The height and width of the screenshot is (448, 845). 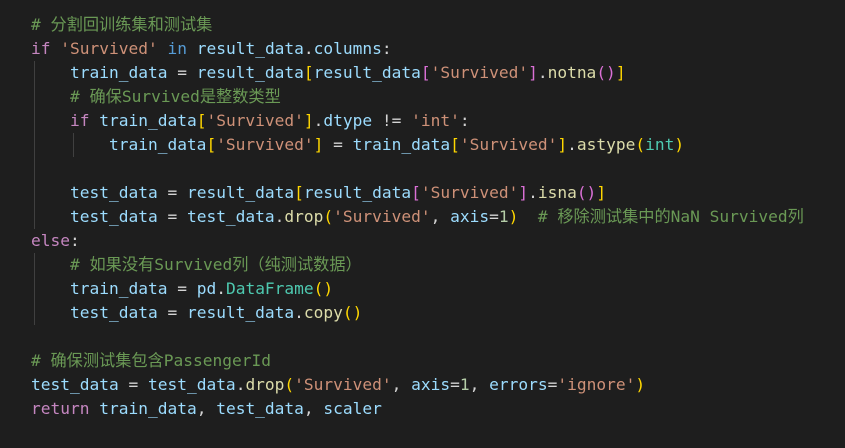 What do you see at coordinates (323, 312) in the screenshot?
I see `code-token: copy` at bounding box center [323, 312].